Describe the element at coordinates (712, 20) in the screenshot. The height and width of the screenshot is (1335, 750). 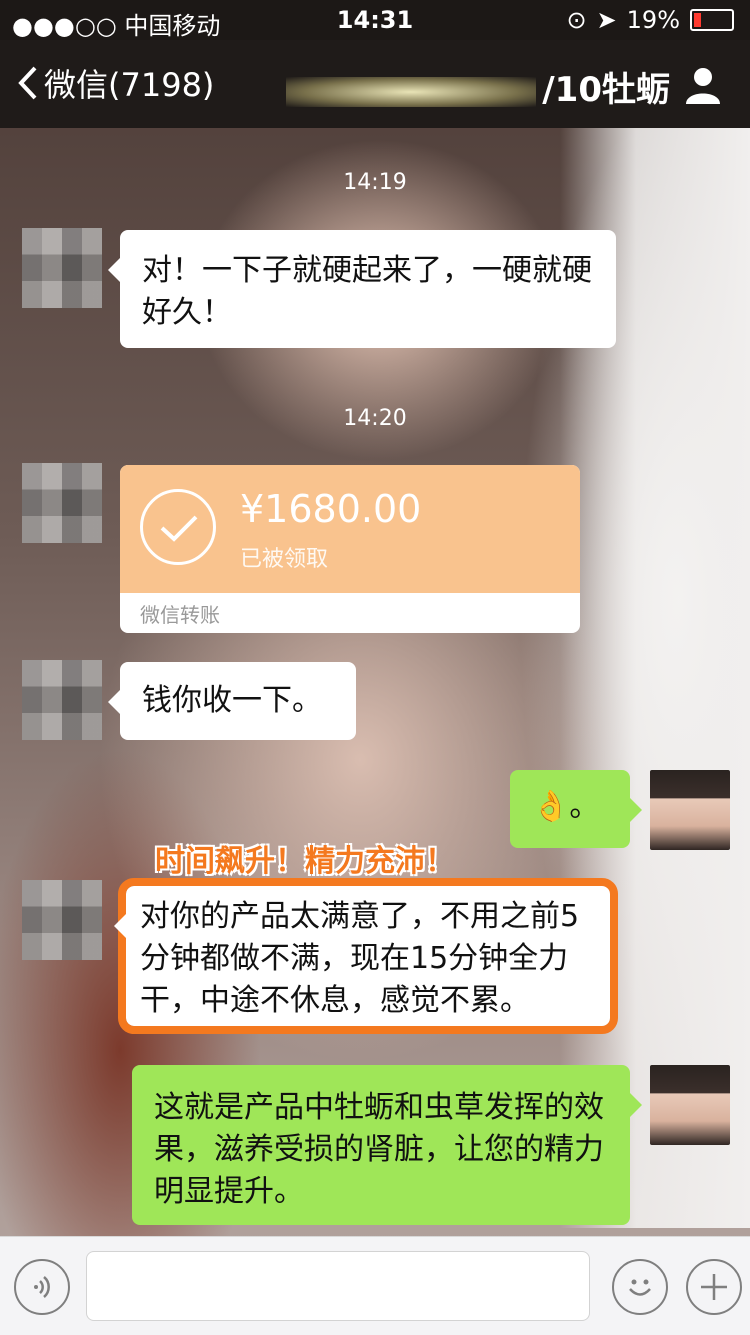
I see `battery-icon` at that location.